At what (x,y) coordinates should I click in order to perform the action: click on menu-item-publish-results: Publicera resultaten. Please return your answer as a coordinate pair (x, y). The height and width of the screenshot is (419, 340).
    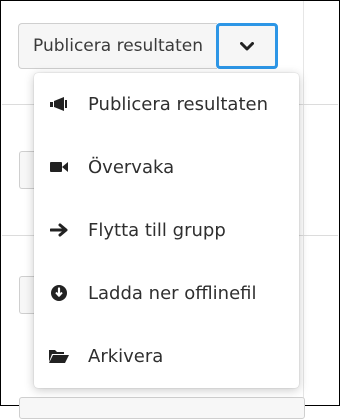
    Looking at the image, I should click on (166, 104).